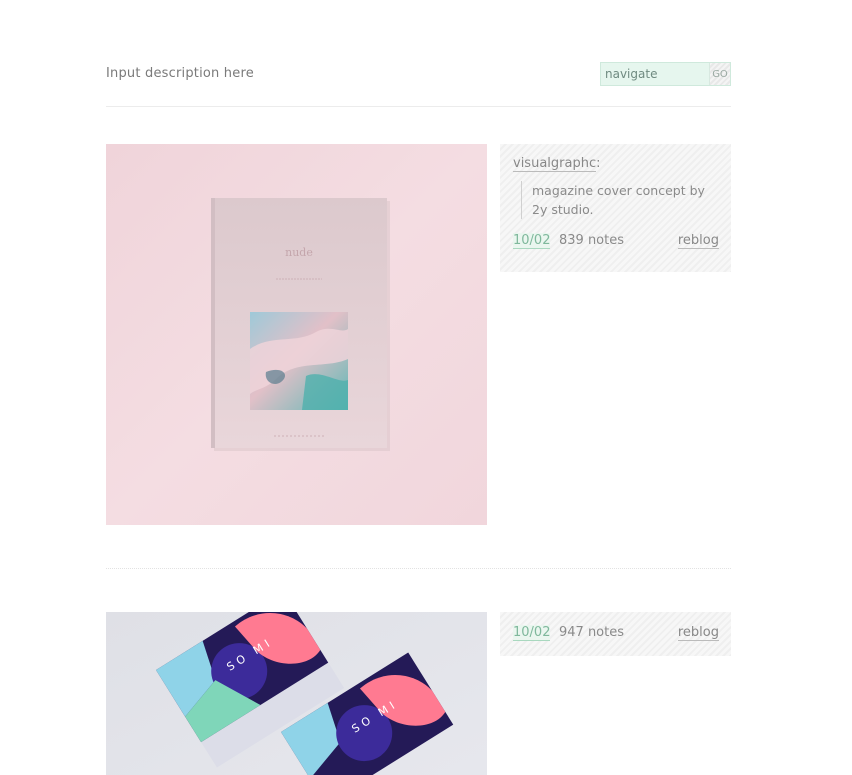 This screenshot has height=775, width=852. I want to click on post-divider, so click(418, 568).